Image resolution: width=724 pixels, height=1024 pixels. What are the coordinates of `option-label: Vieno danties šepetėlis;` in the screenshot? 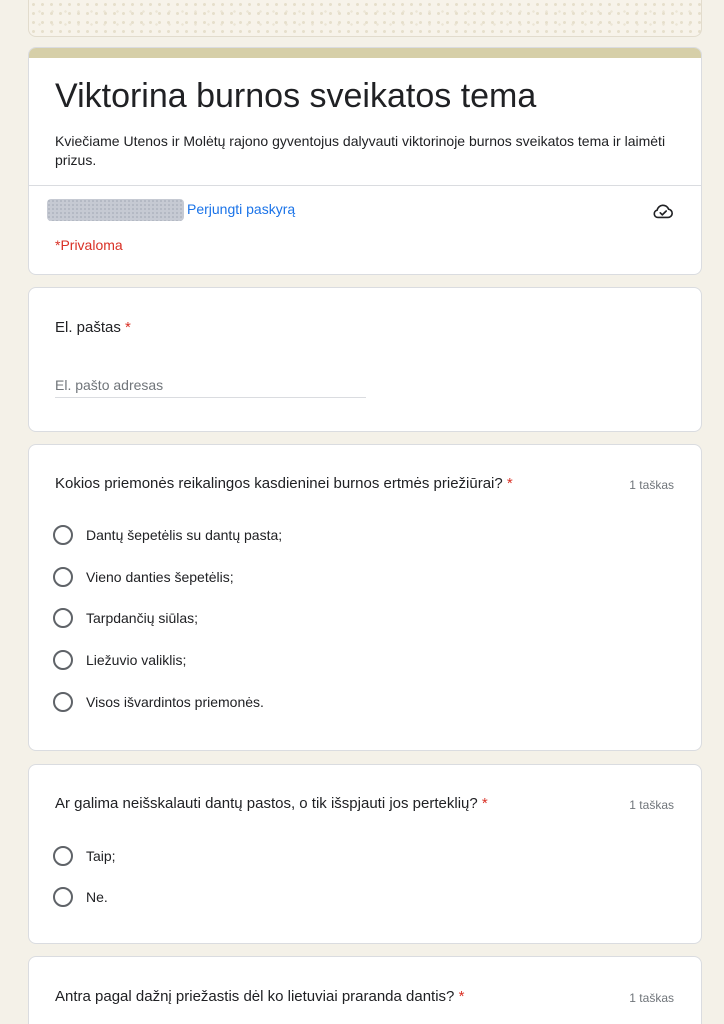 It's located at (160, 577).